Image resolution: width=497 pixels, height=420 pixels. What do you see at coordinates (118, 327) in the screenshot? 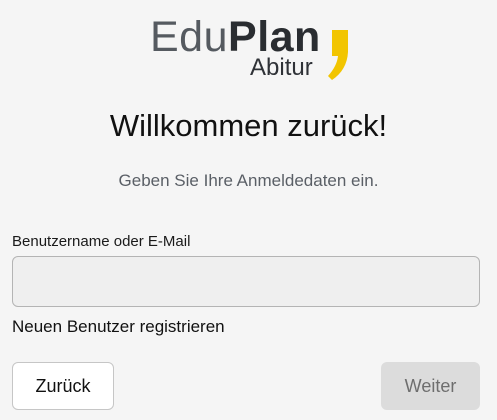
I see `register-link: Neuen Benutzer registrieren` at bounding box center [118, 327].